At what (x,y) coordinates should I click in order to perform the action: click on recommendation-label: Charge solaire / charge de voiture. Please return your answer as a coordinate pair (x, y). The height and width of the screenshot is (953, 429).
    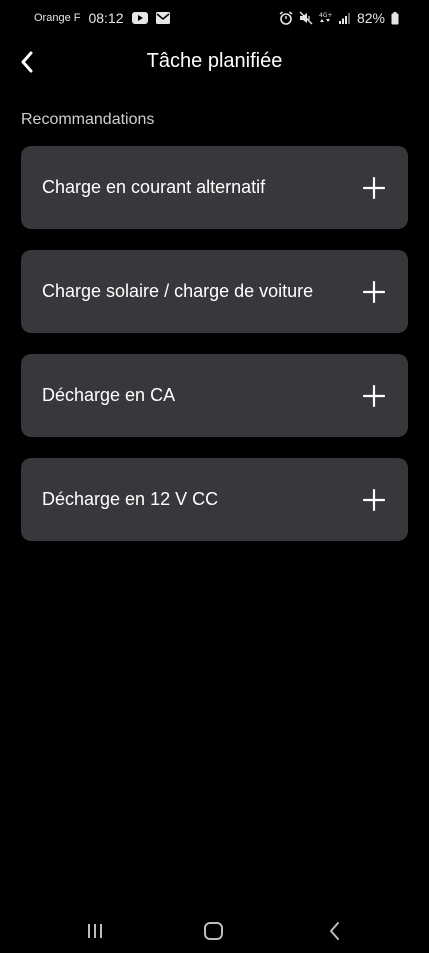
    Looking at the image, I should click on (178, 291).